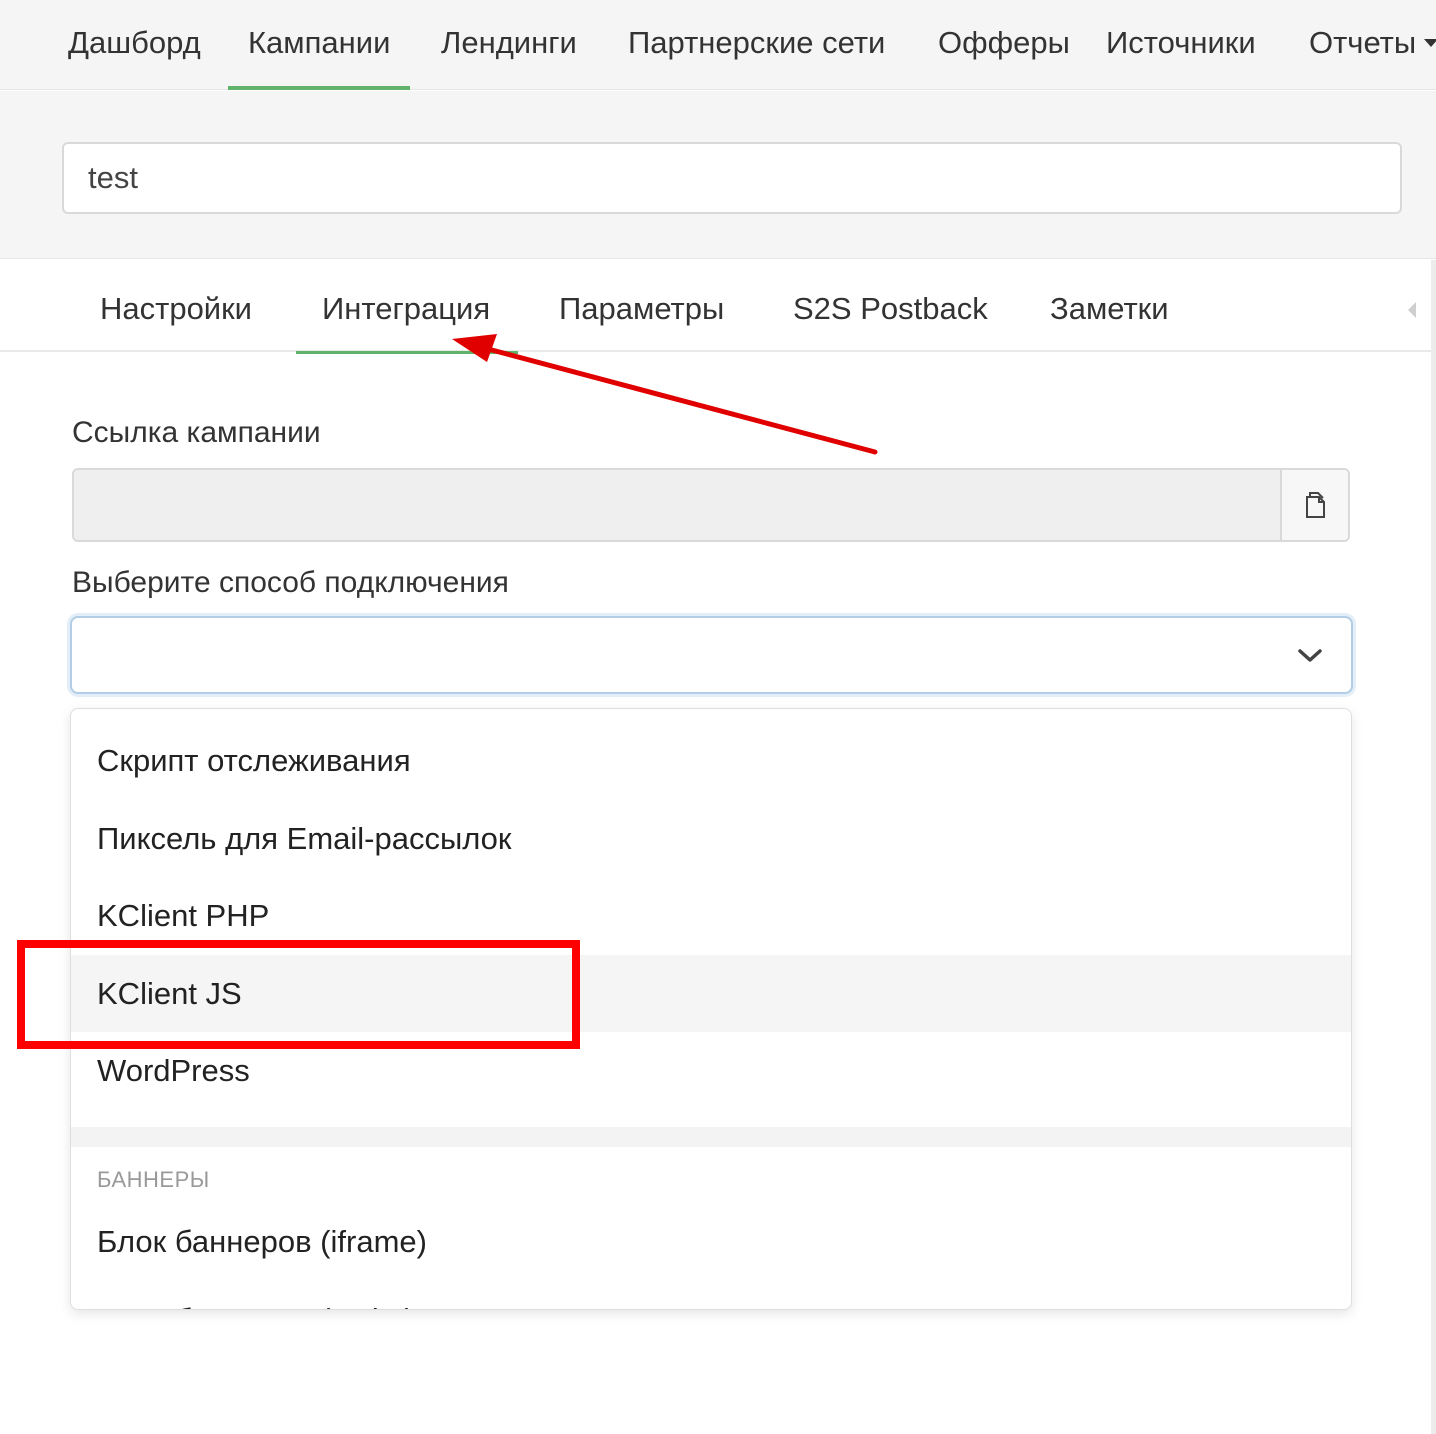 The image size is (1436, 1434). What do you see at coordinates (711, 915) in the screenshot?
I see `option-kclient-php: KClient PHP` at bounding box center [711, 915].